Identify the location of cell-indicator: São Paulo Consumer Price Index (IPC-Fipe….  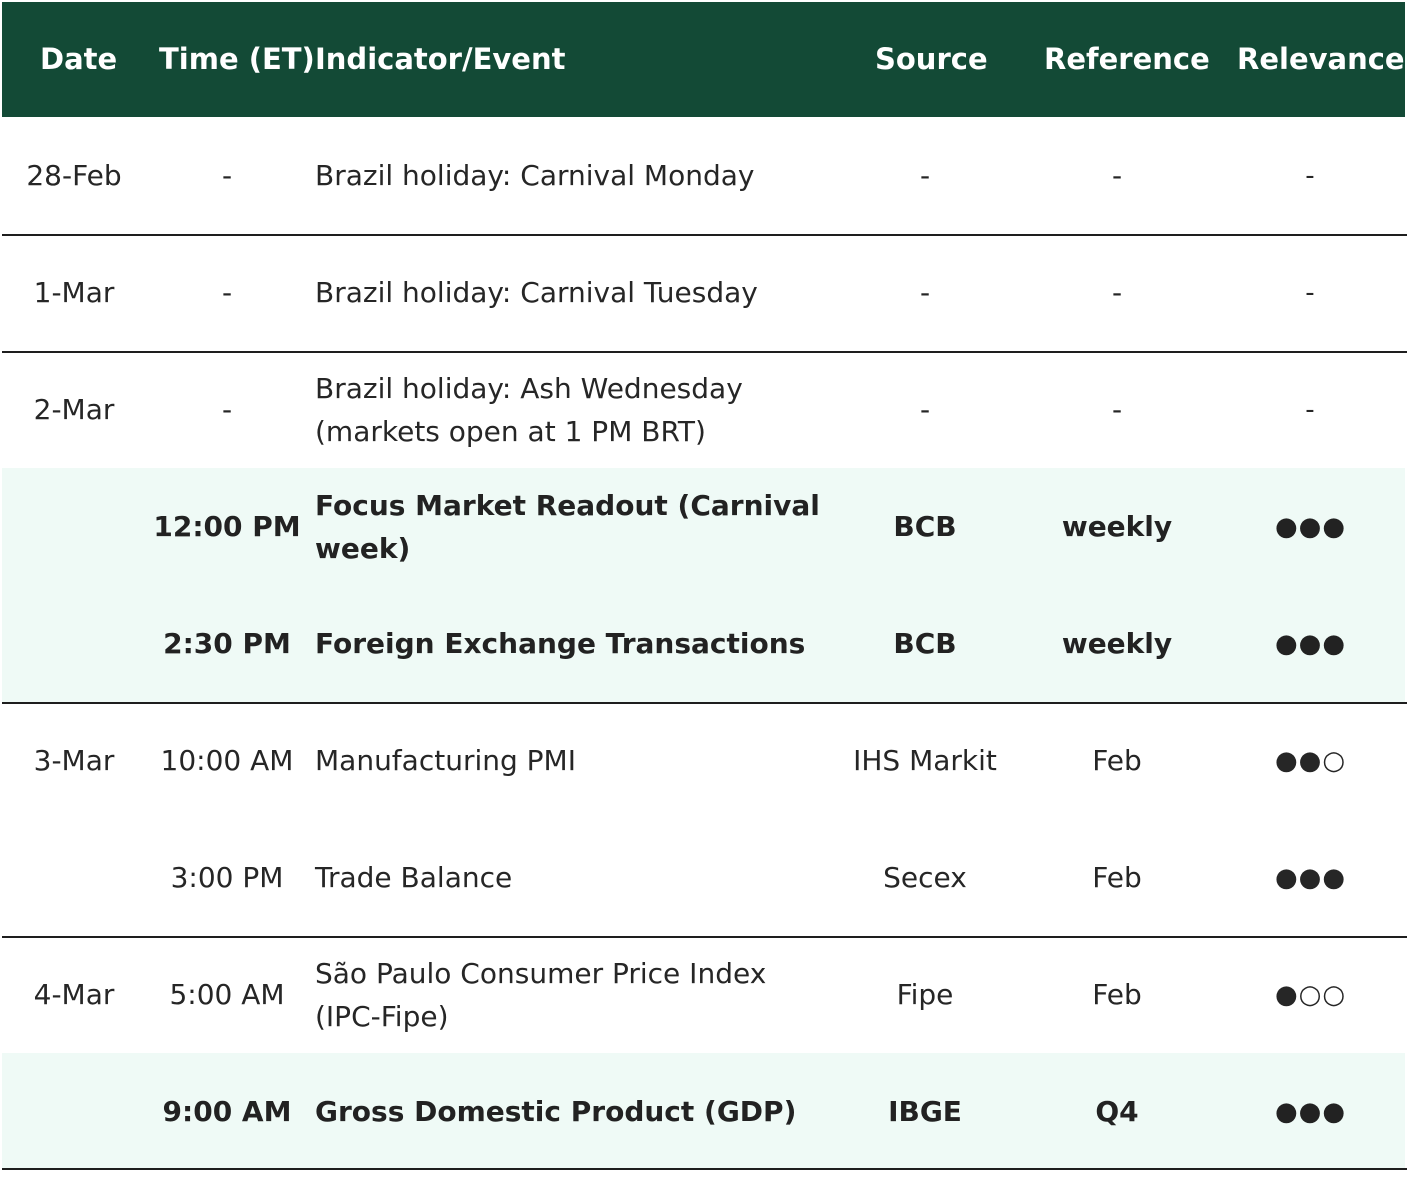
(541, 994).